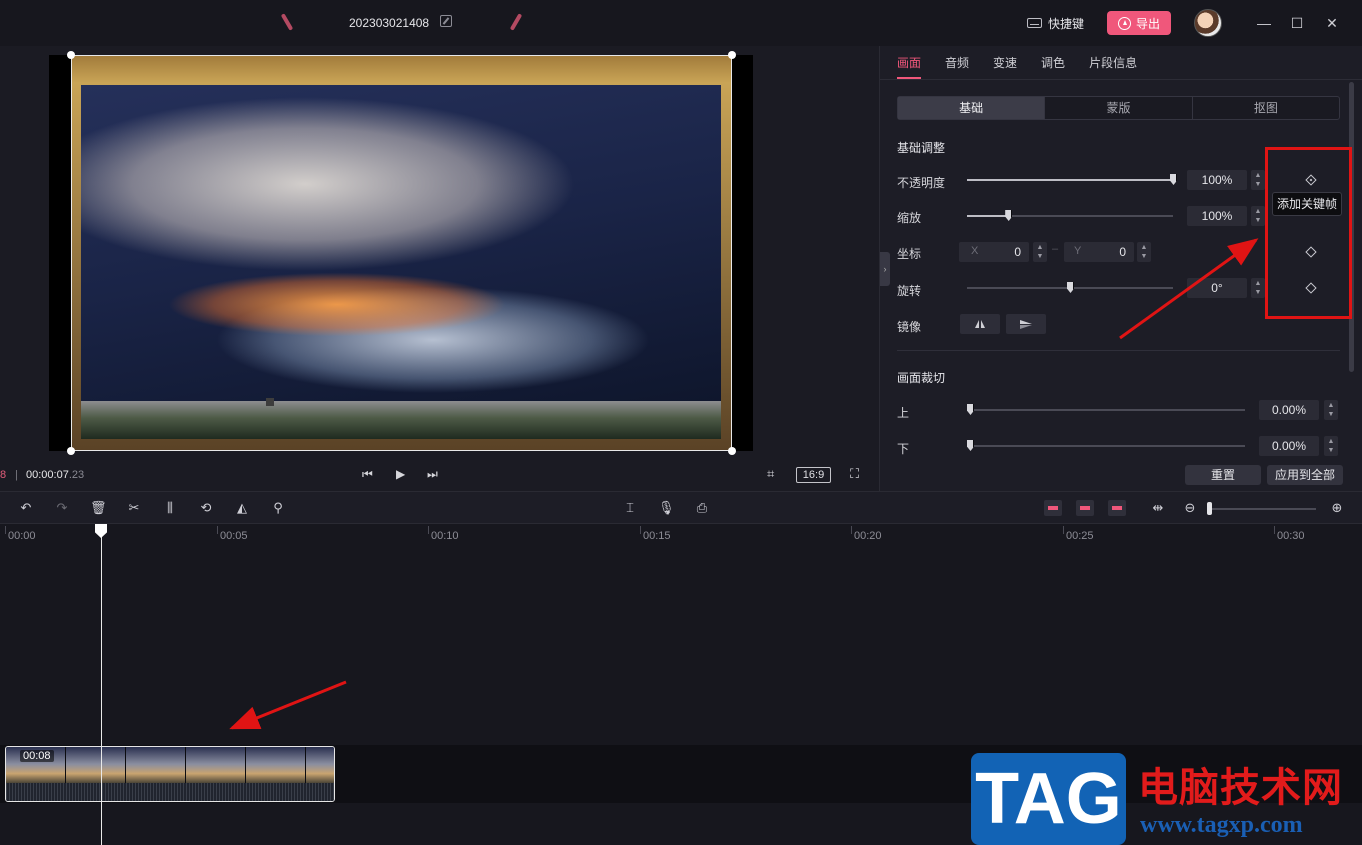 The height and width of the screenshot is (845, 1362). What do you see at coordinates (1332, 23) in the screenshot?
I see `close-button: ✕` at bounding box center [1332, 23].